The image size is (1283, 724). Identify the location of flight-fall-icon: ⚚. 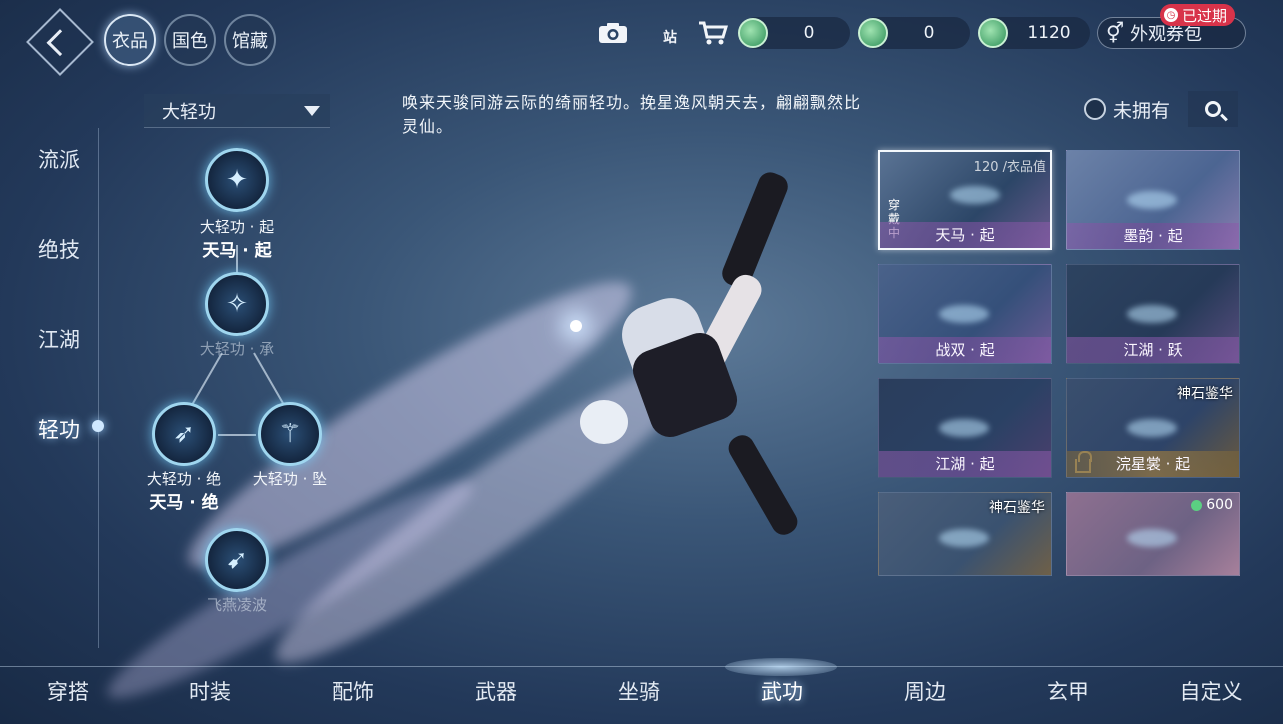
(290, 434).